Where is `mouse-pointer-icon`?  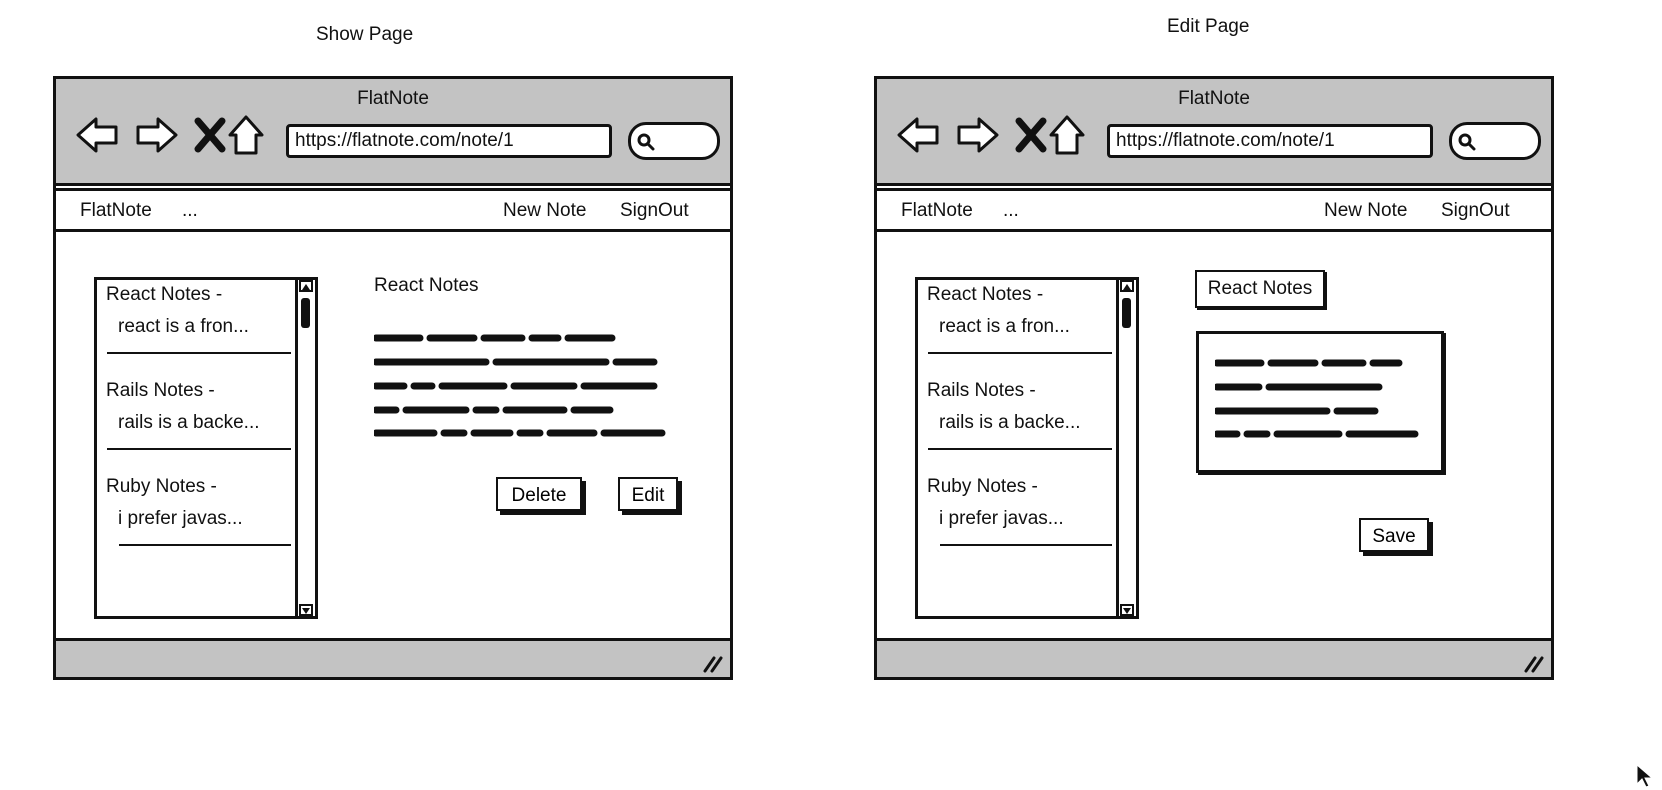 mouse-pointer-icon is located at coordinates (1645, 776).